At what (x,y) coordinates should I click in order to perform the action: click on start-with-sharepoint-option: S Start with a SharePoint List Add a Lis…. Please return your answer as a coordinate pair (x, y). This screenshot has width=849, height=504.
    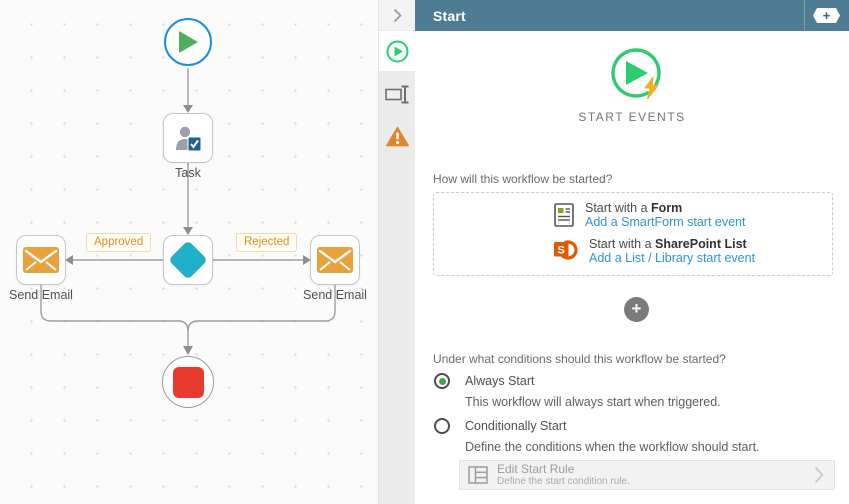
    Looking at the image, I should click on (693, 254).